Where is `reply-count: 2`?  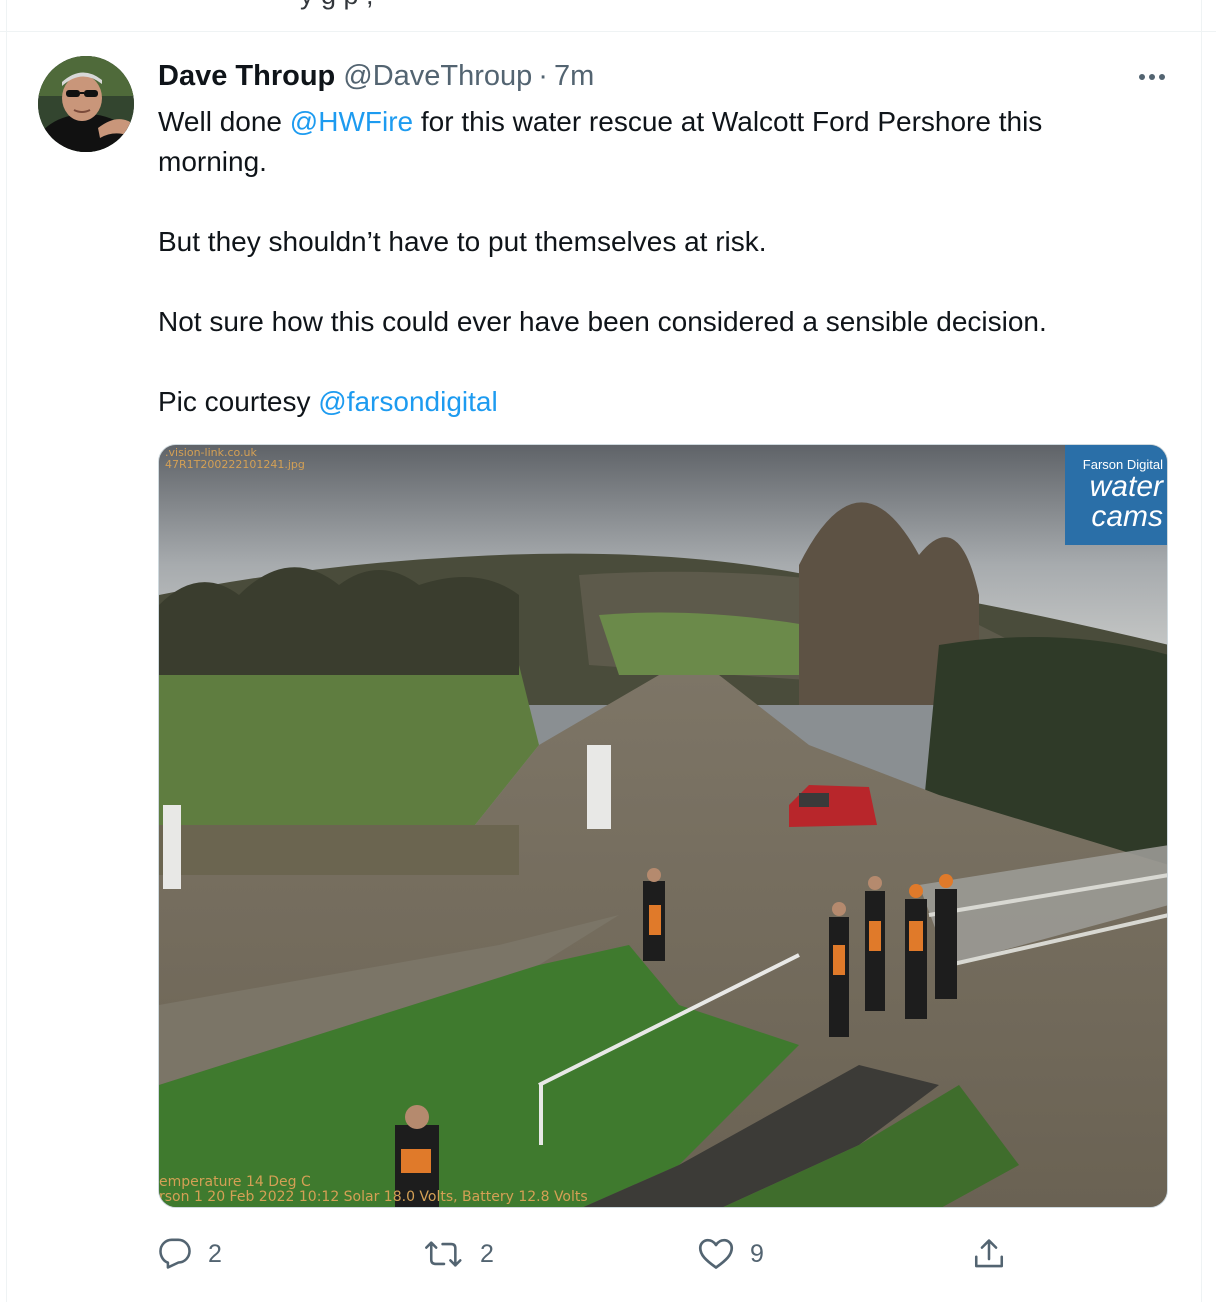
reply-count: 2 is located at coordinates (215, 1253).